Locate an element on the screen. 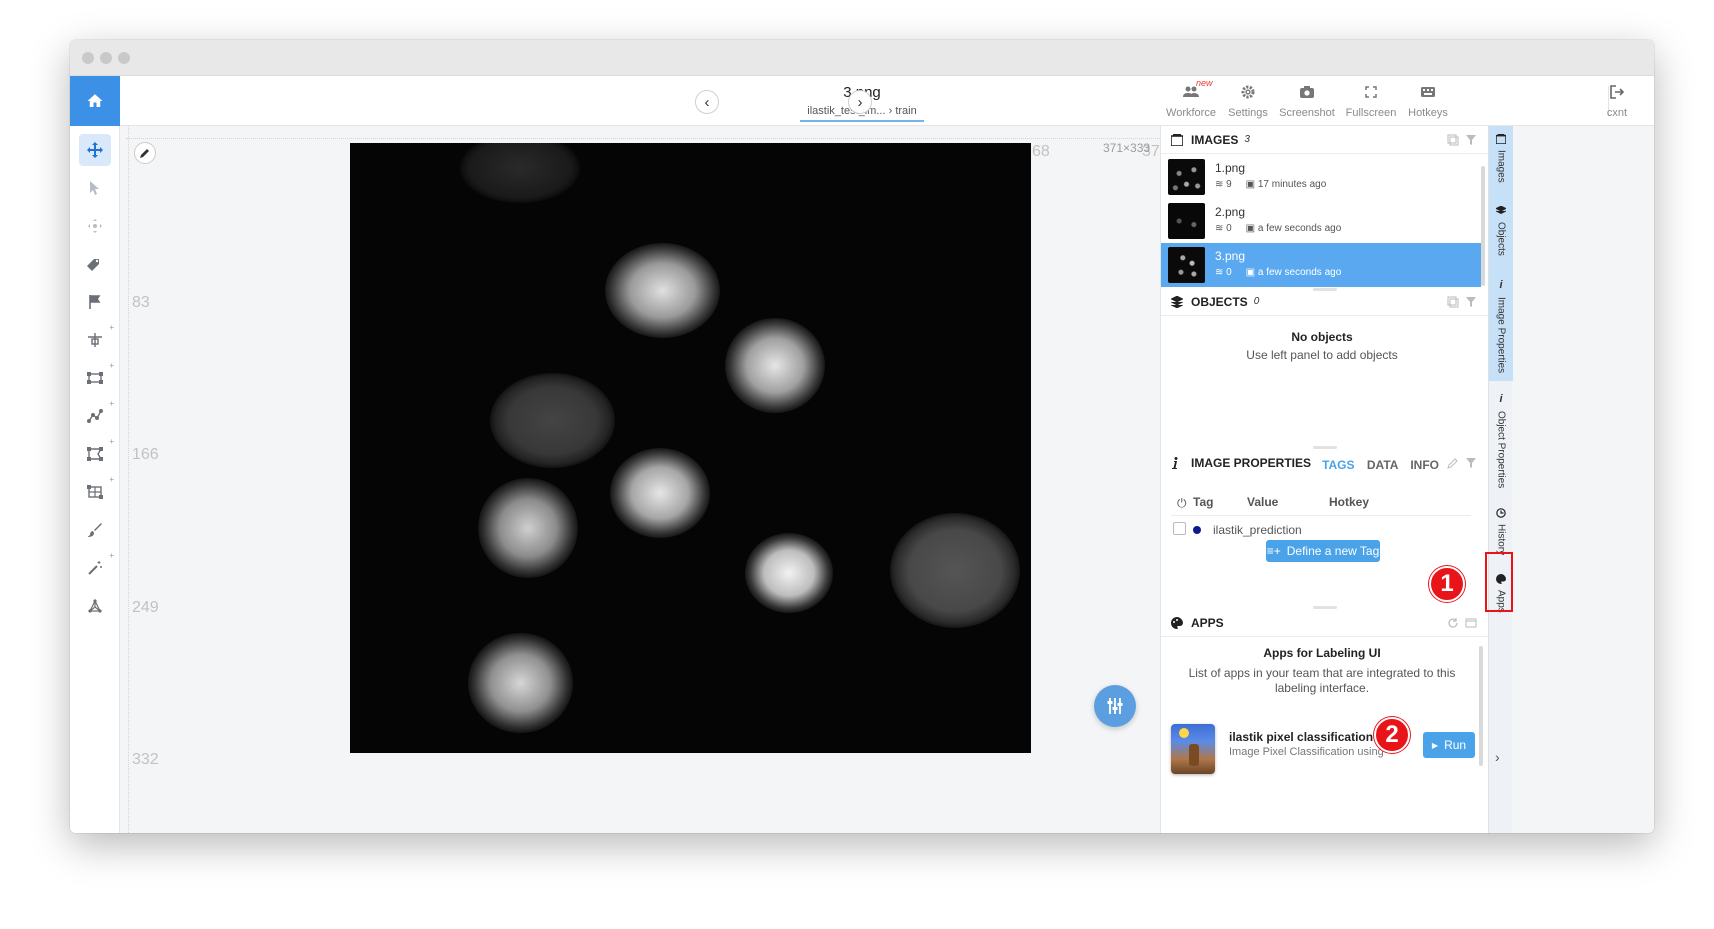  object-count: 9 is located at coordinates (1229, 184).